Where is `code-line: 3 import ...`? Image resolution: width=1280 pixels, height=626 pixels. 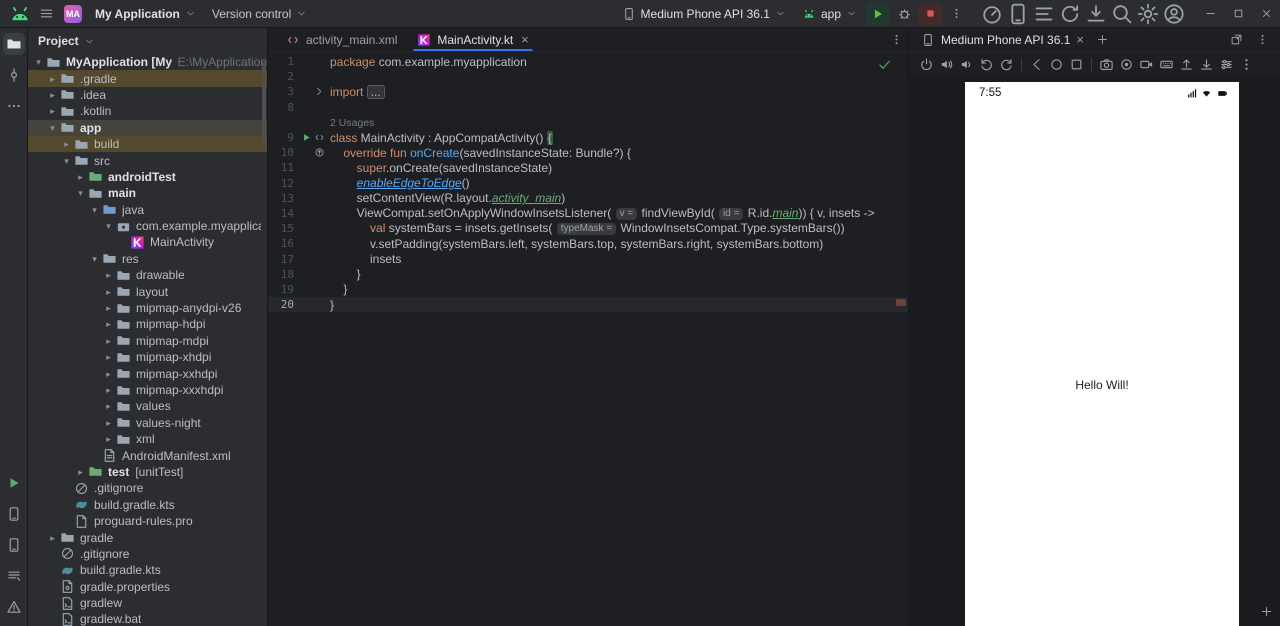
code-line: 3 import ... is located at coordinates (588, 91).